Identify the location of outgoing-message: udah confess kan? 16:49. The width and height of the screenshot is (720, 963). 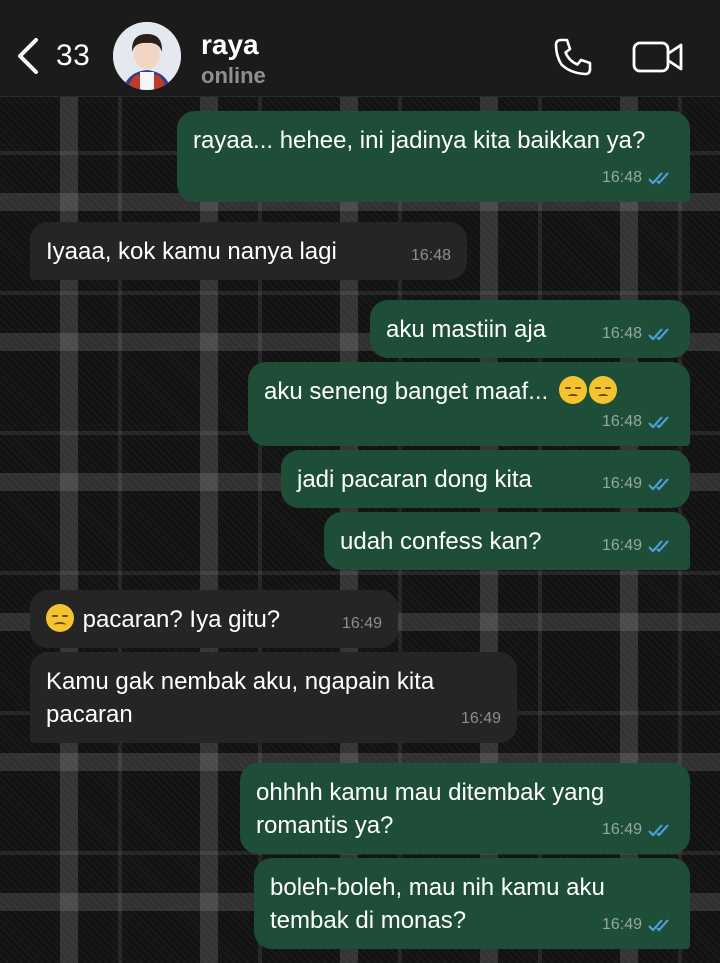
(507, 541).